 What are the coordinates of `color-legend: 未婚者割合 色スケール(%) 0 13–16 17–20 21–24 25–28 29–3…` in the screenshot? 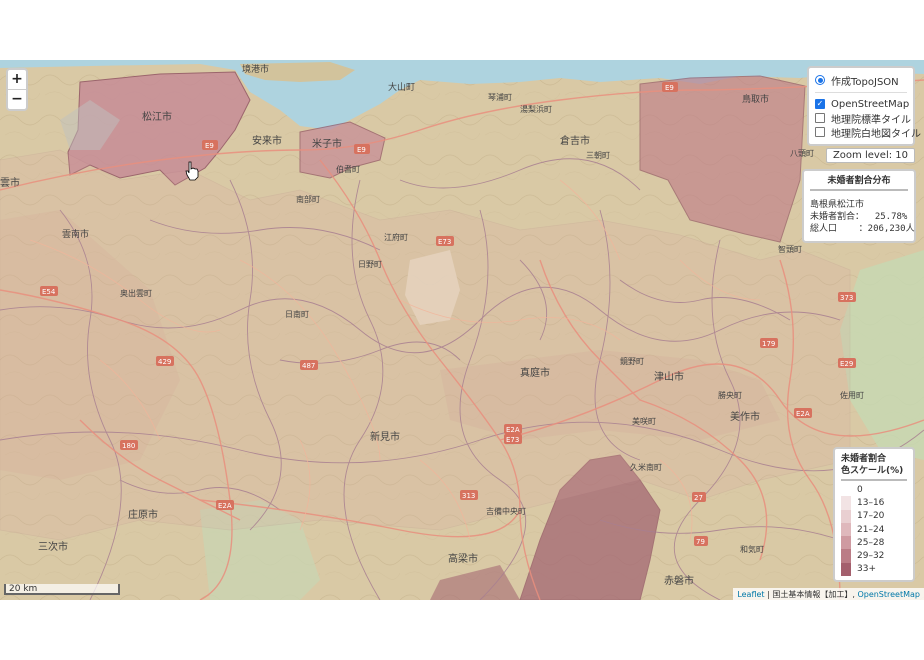 It's located at (874, 515).